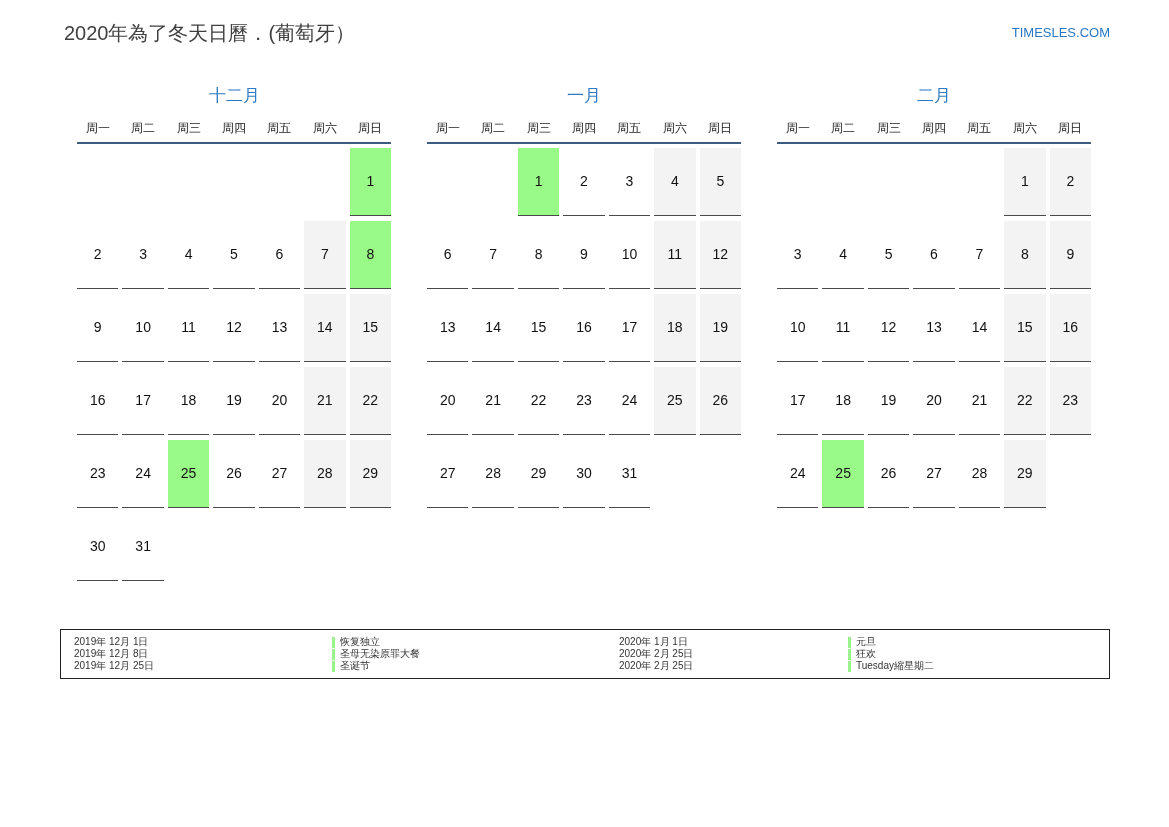 The width and height of the screenshot is (1169, 827). Describe the element at coordinates (1070, 182) in the screenshot. I see `day-cell: 2` at that location.